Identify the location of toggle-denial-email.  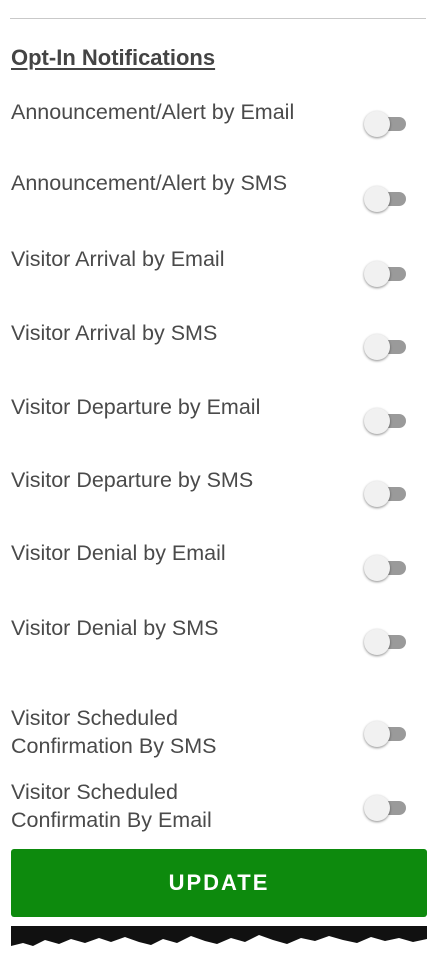
(387, 568).